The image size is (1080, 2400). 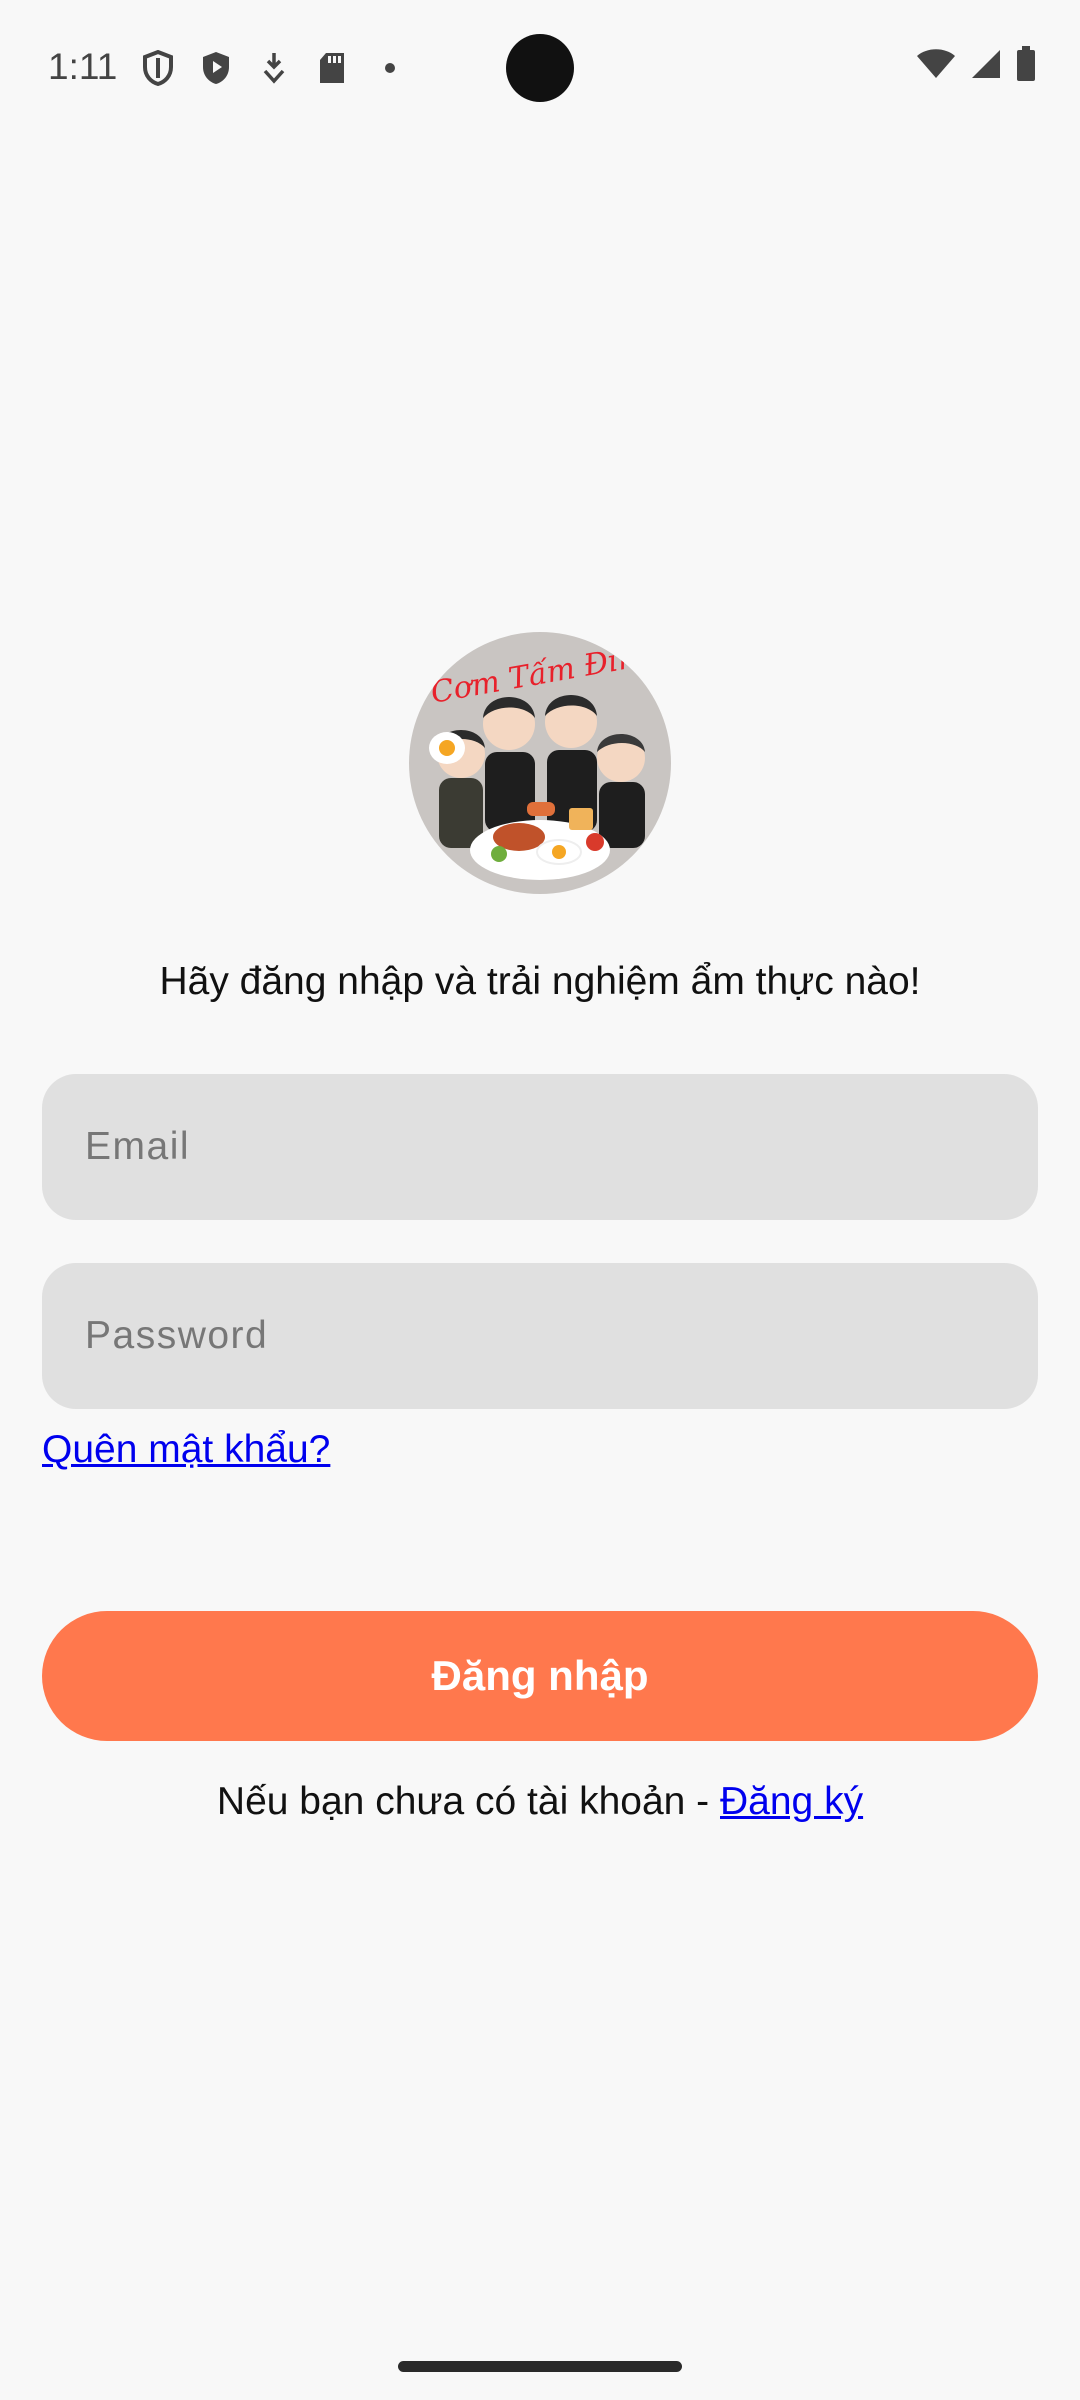 I want to click on wifi-icon, so click(x=936, y=66).